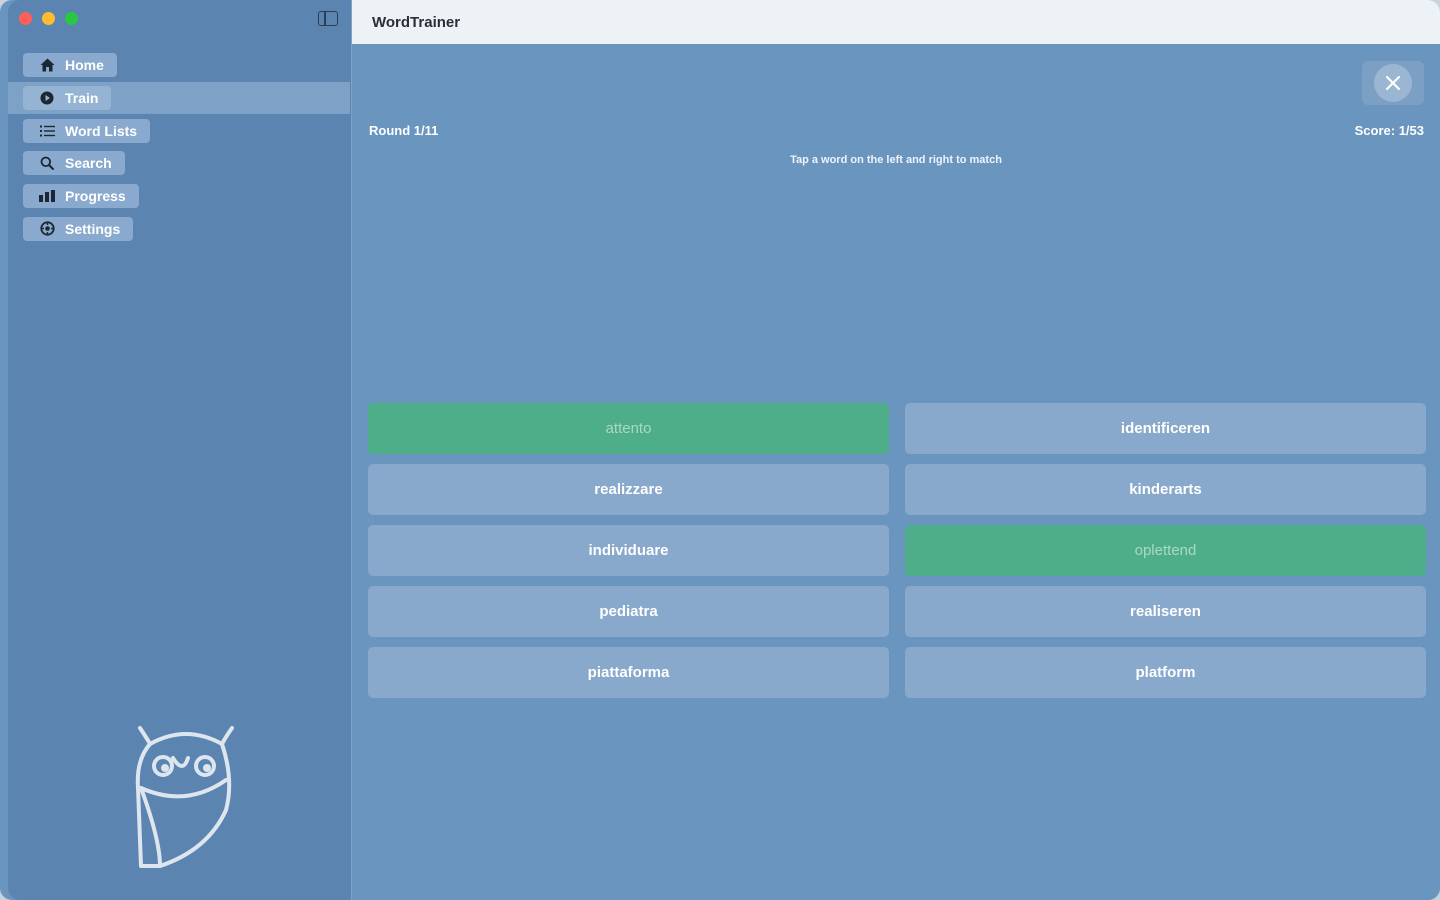 This screenshot has height=900, width=1440. I want to click on minimize-window-button, so click(48, 18).